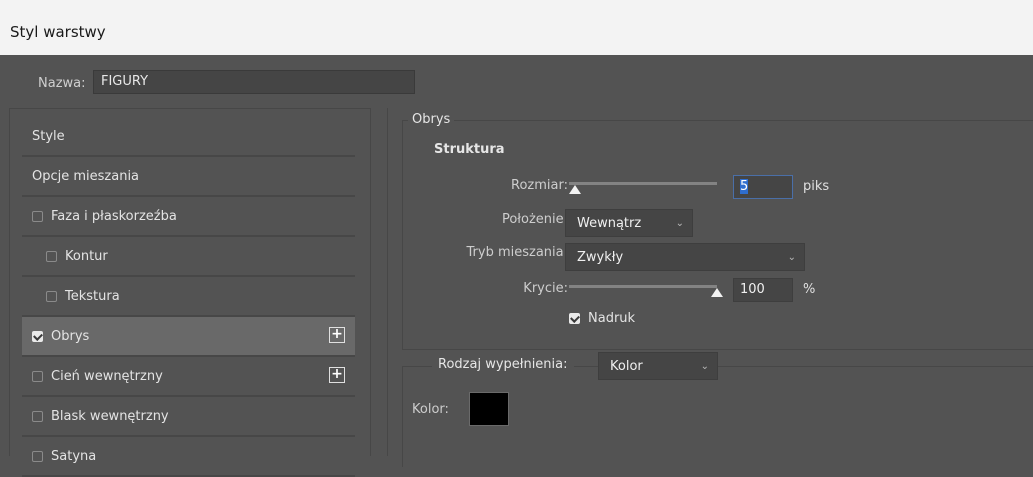  Describe the element at coordinates (763, 290) in the screenshot. I see `opacity-input: 100` at that location.